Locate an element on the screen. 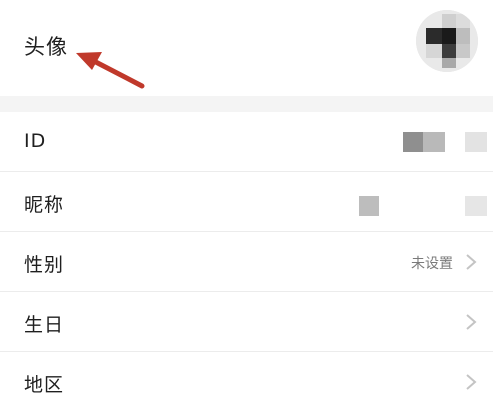 The width and height of the screenshot is (493, 400). avatar is located at coordinates (447, 41).